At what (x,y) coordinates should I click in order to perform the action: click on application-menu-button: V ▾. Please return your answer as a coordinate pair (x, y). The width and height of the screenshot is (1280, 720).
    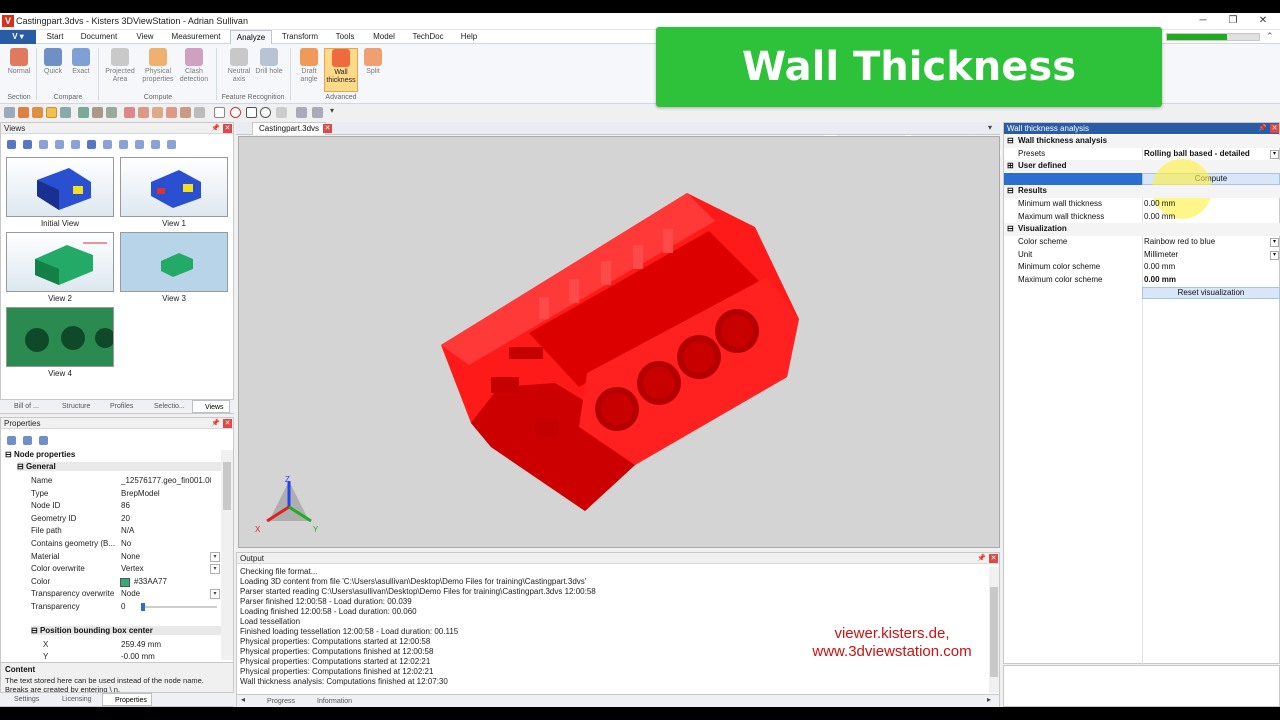
    Looking at the image, I should click on (18, 37).